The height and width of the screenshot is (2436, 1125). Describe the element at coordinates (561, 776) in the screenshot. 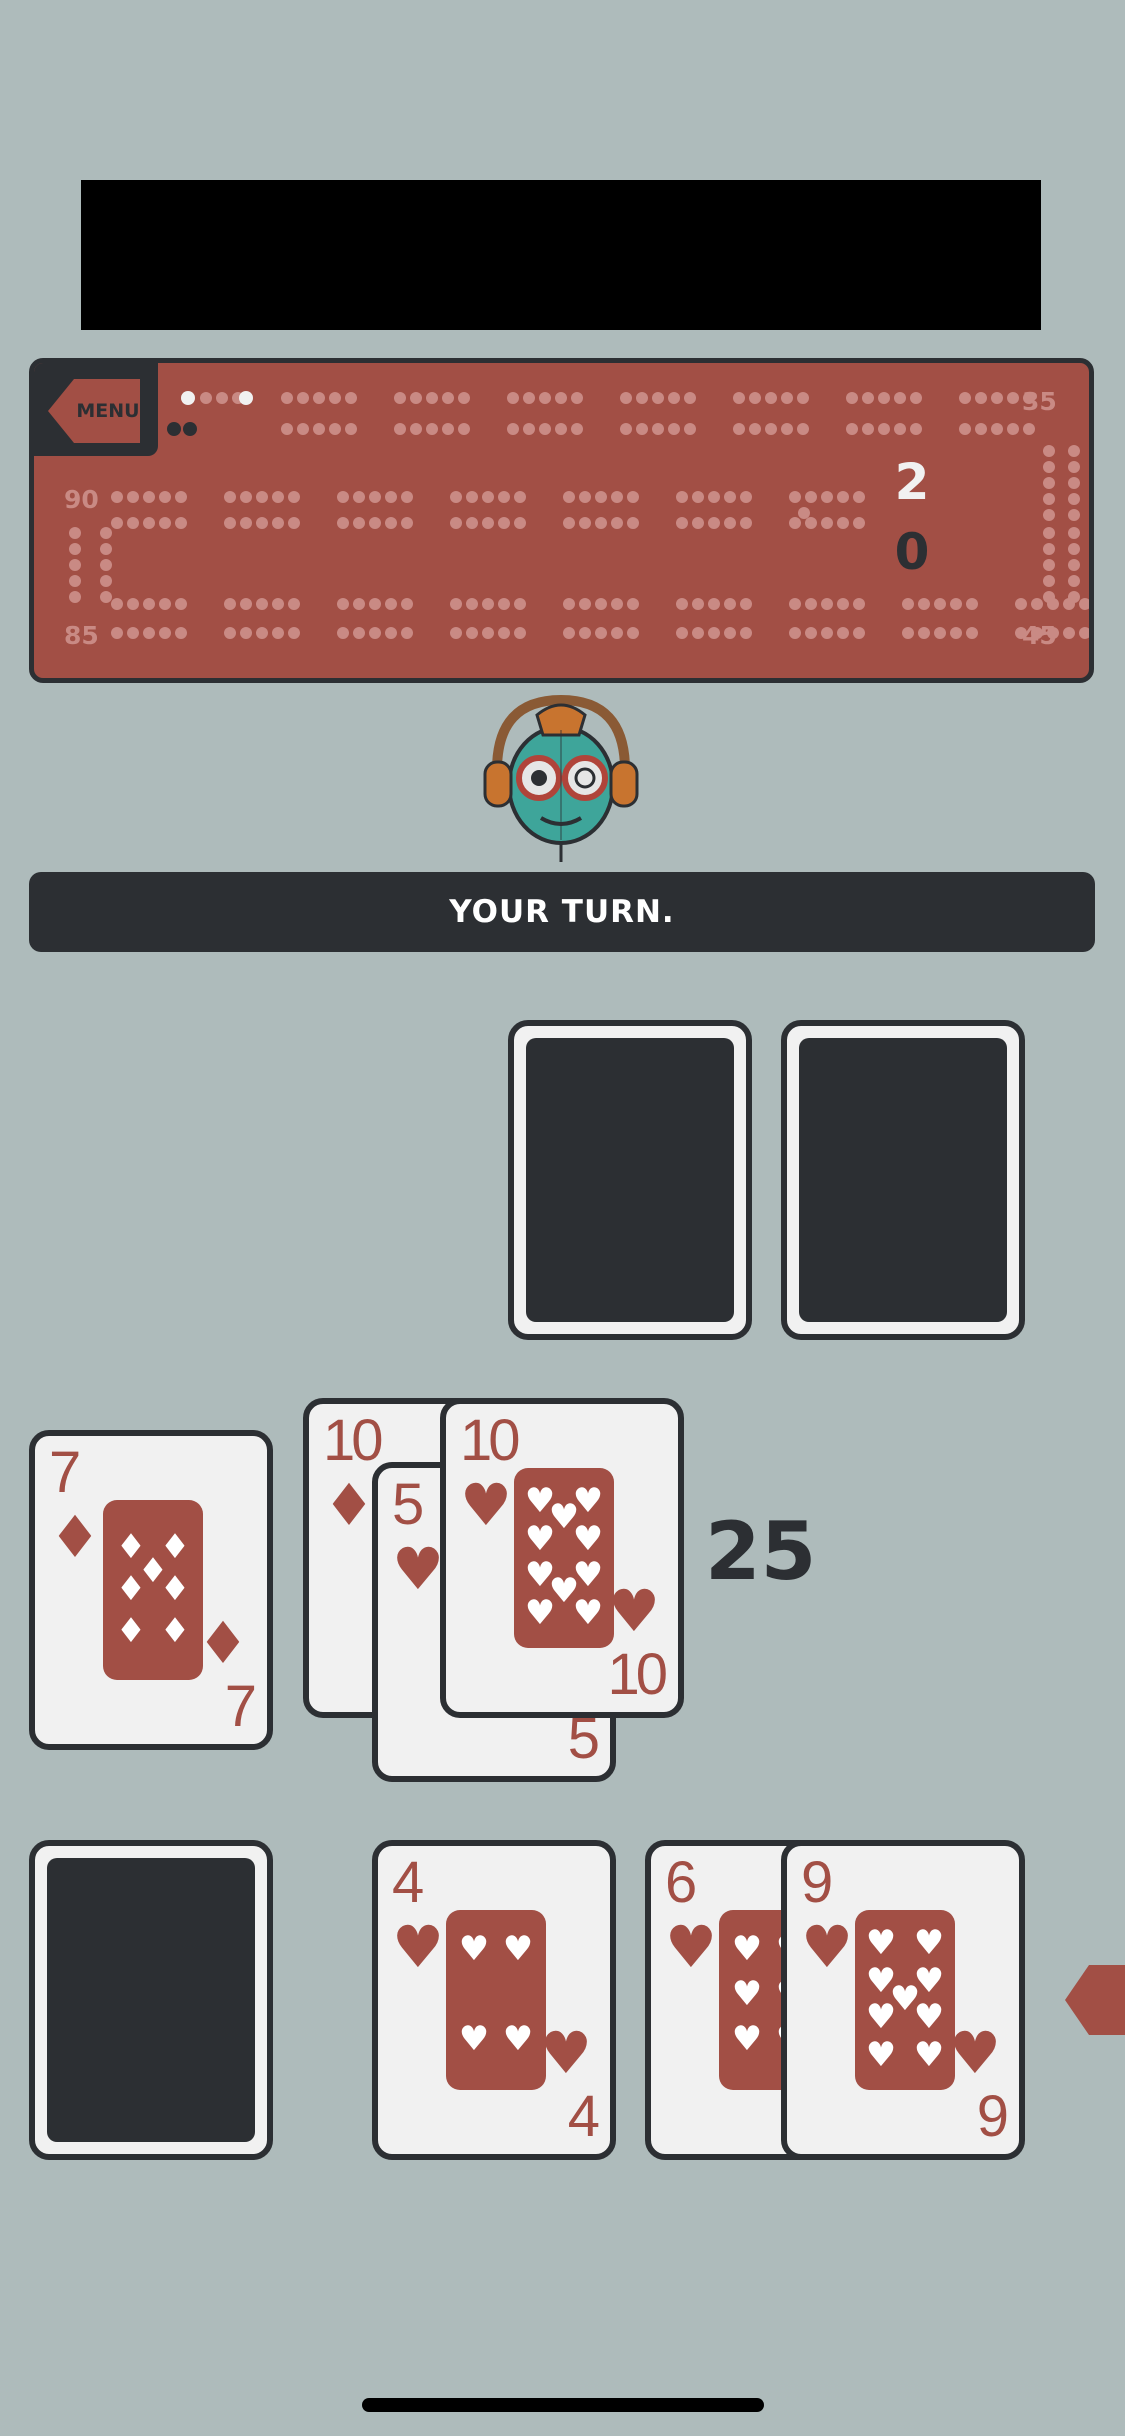

I see `robot-avatar-icon` at that location.